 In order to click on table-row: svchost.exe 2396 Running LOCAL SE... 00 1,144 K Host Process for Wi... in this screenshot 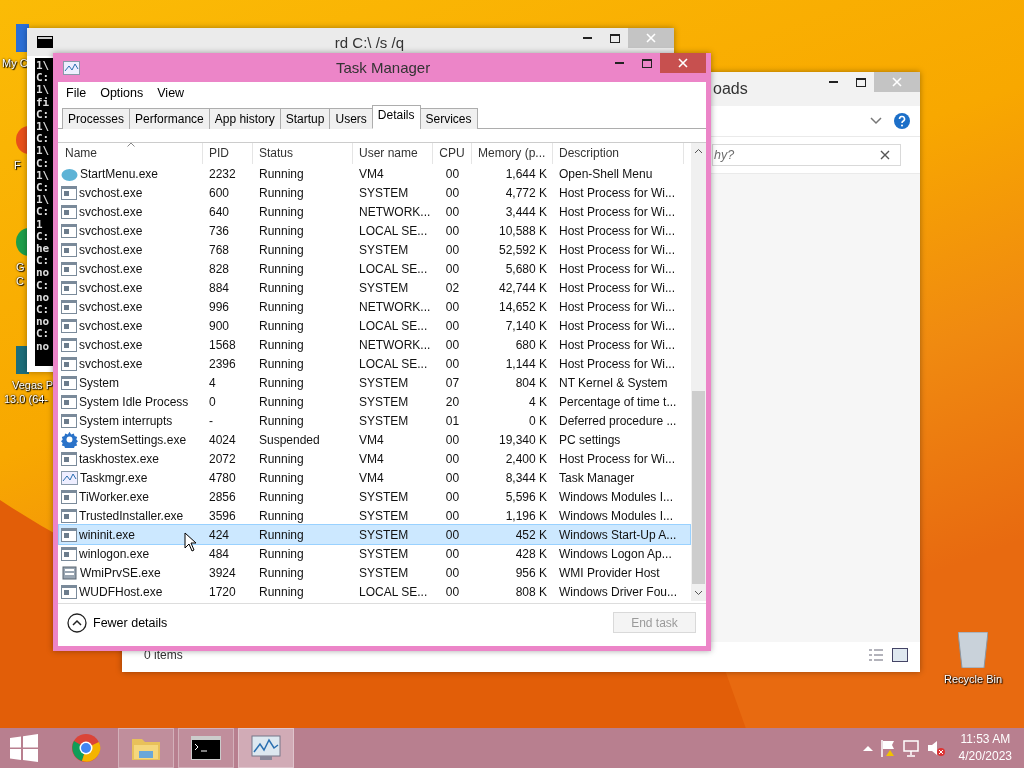, I will do `click(374, 363)`.